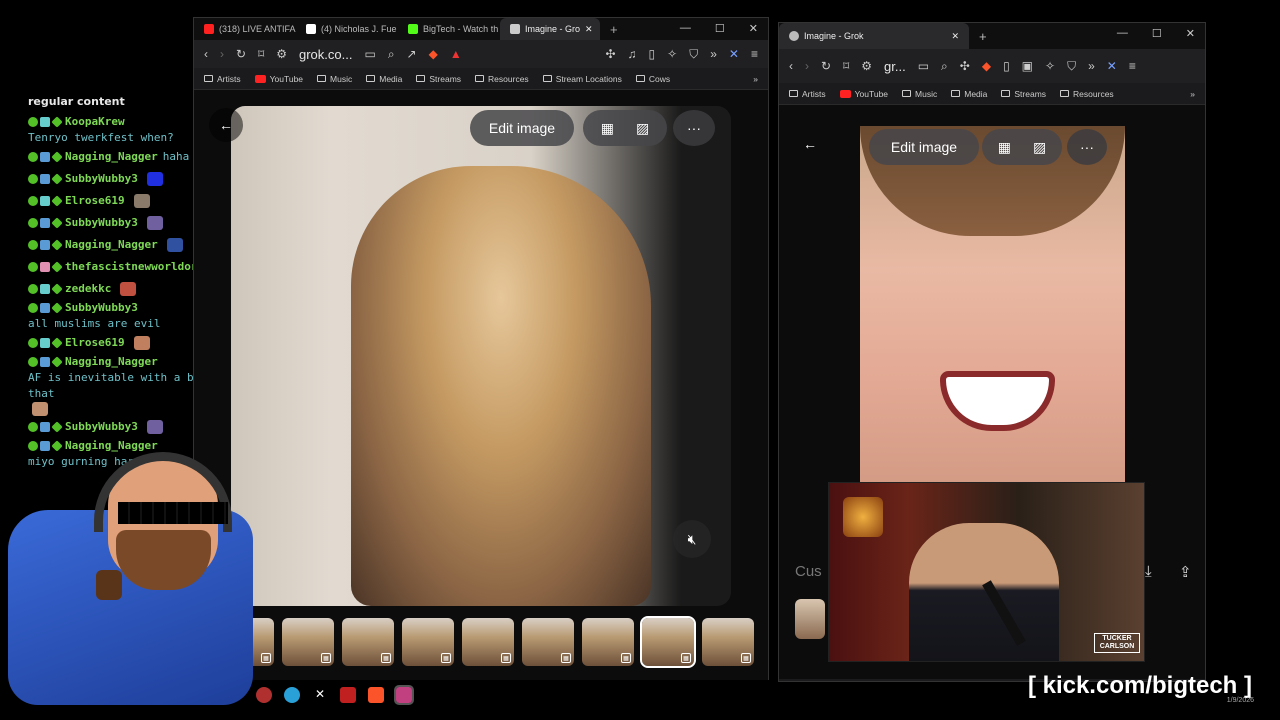 This screenshot has height=720, width=1280. Describe the element at coordinates (754, 54) in the screenshot. I see `menu-icon: ≡` at that location.